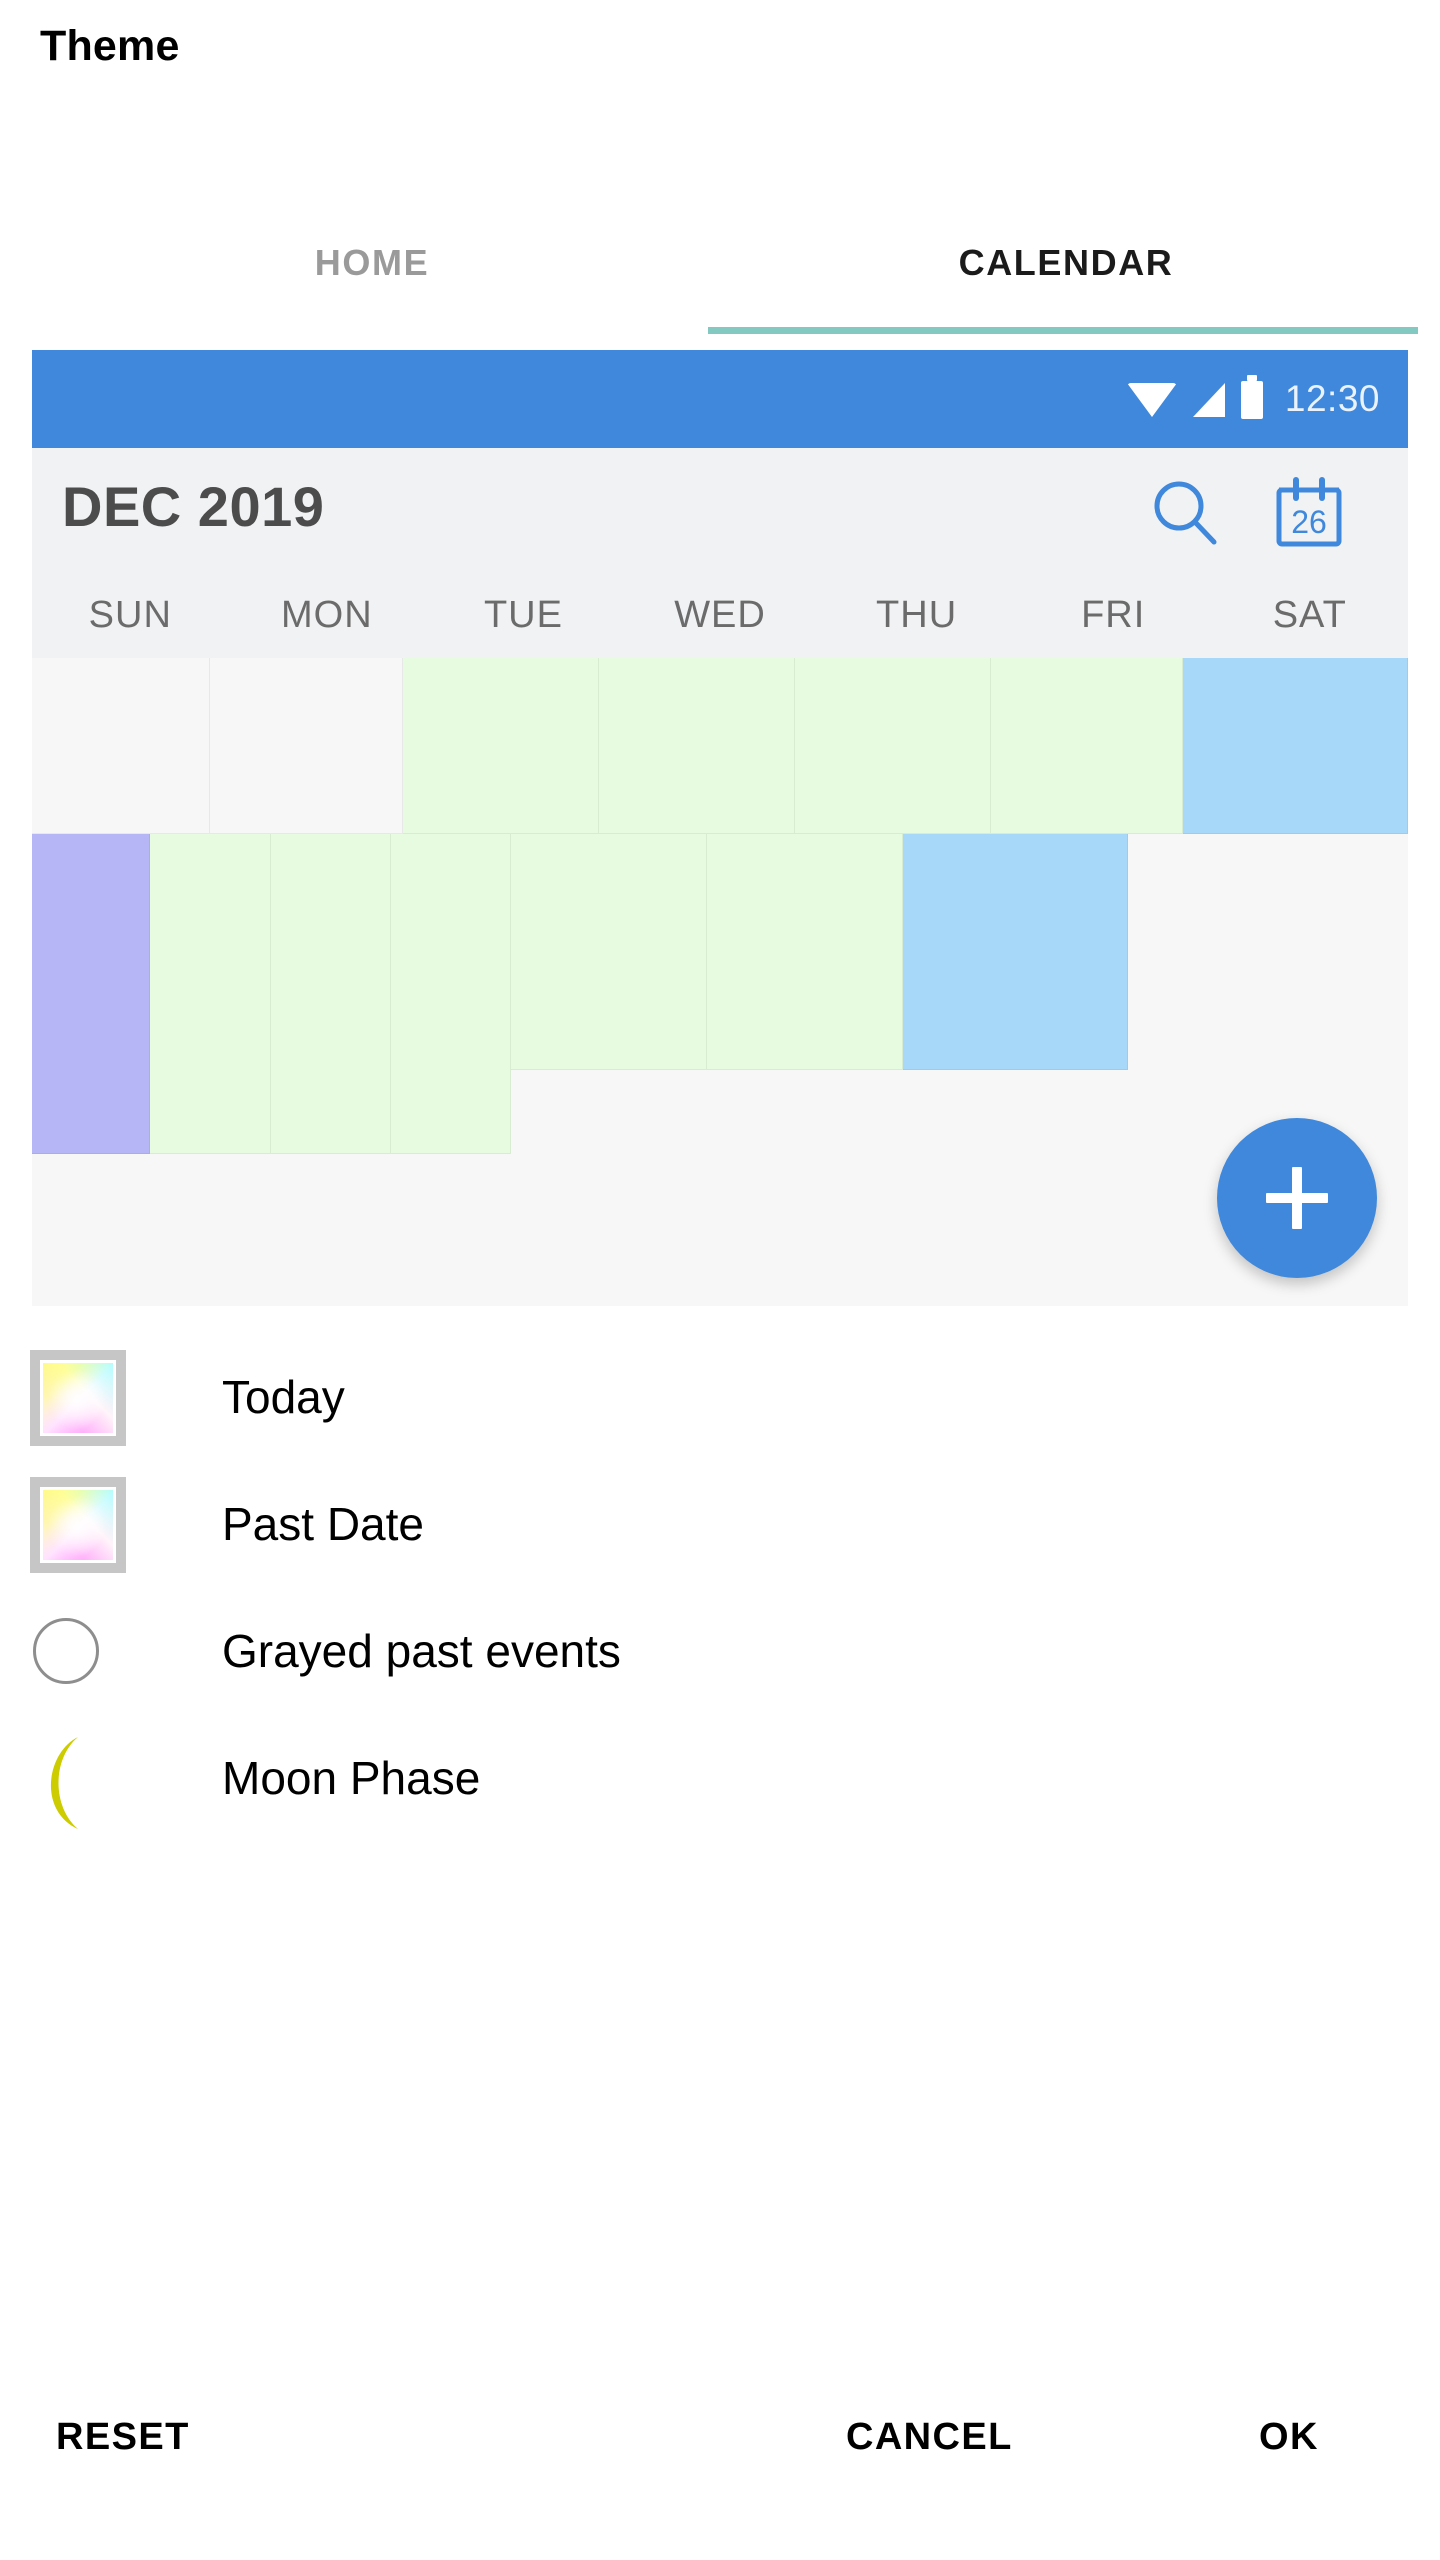 The width and height of the screenshot is (1440, 2560). What do you see at coordinates (123, 2437) in the screenshot?
I see `reset-button: RESET` at bounding box center [123, 2437].